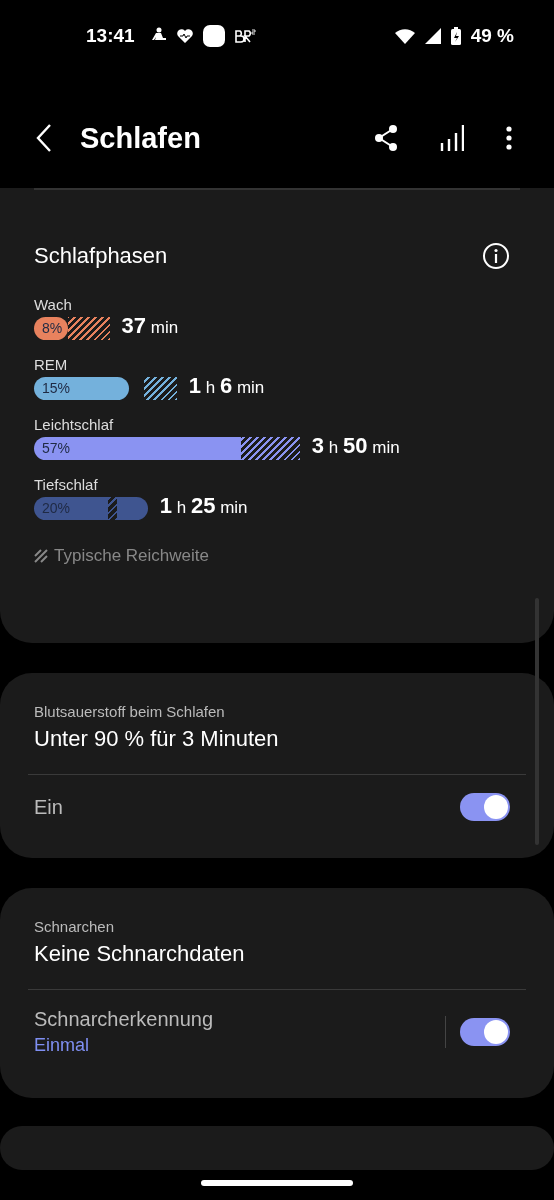 The image size is (554, 1200). I want to click on battery-icon, so click(455, 36).